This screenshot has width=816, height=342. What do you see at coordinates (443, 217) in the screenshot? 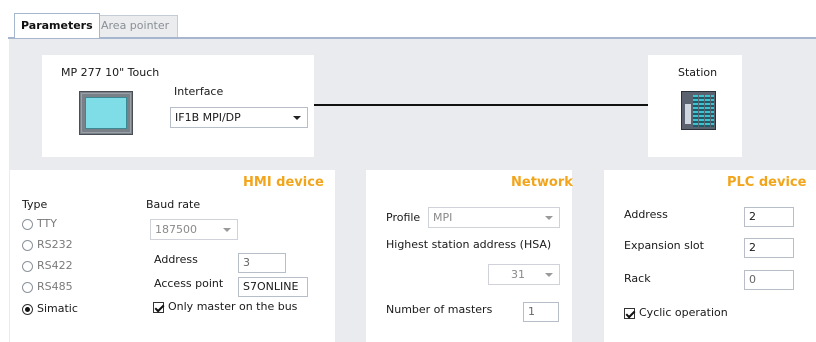
I see `profile-value: MPI` at bounding box center [443, 217].